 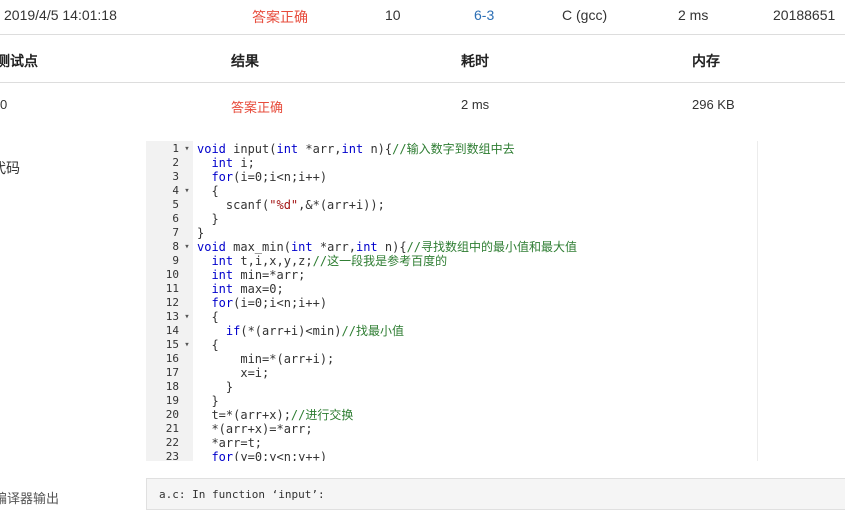 I want to click on code-line: 9 int t,i,x,y,z;//这一段我是参考百度的, so click(x=452, y=261).